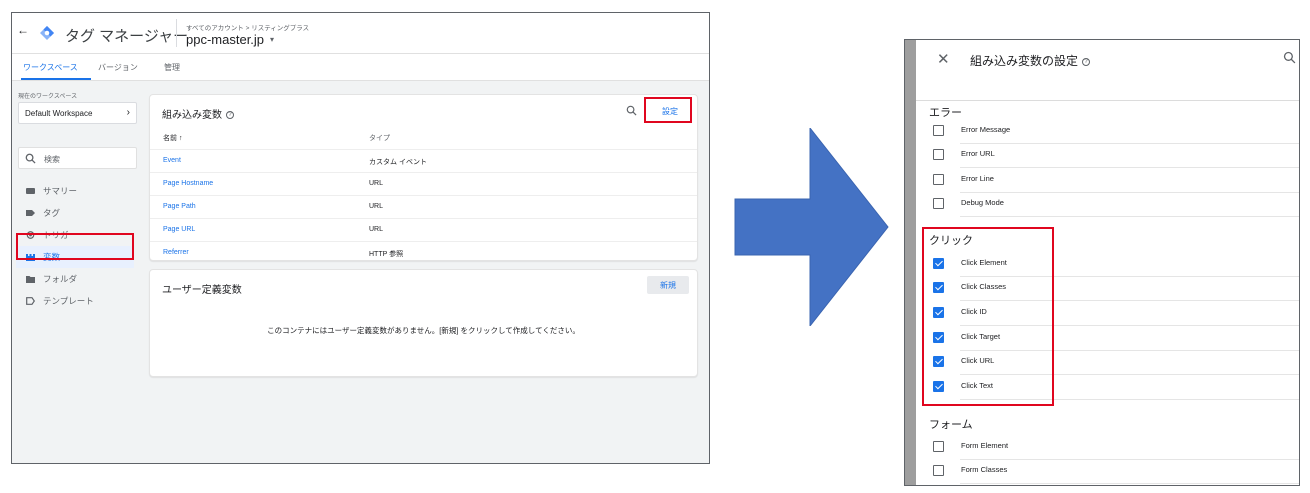 The width and height of the screenshot is (1310, 493). Describe the element at coordinates (1115, 132) in the screenshot. I see `checkbox-row: Error Message` at that location.